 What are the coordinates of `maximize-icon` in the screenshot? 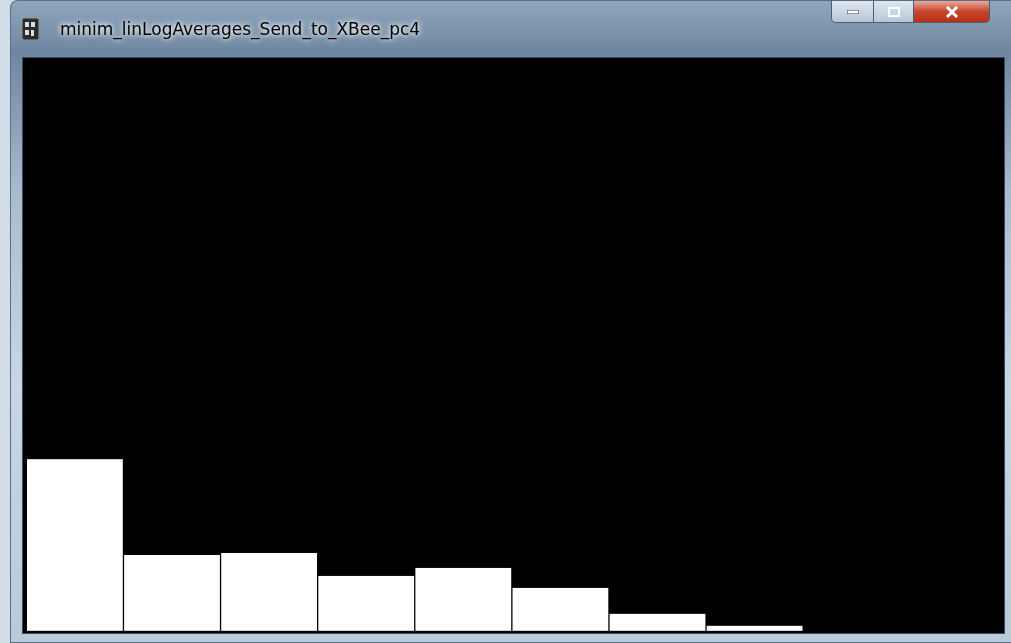 It's located at (893, 11).